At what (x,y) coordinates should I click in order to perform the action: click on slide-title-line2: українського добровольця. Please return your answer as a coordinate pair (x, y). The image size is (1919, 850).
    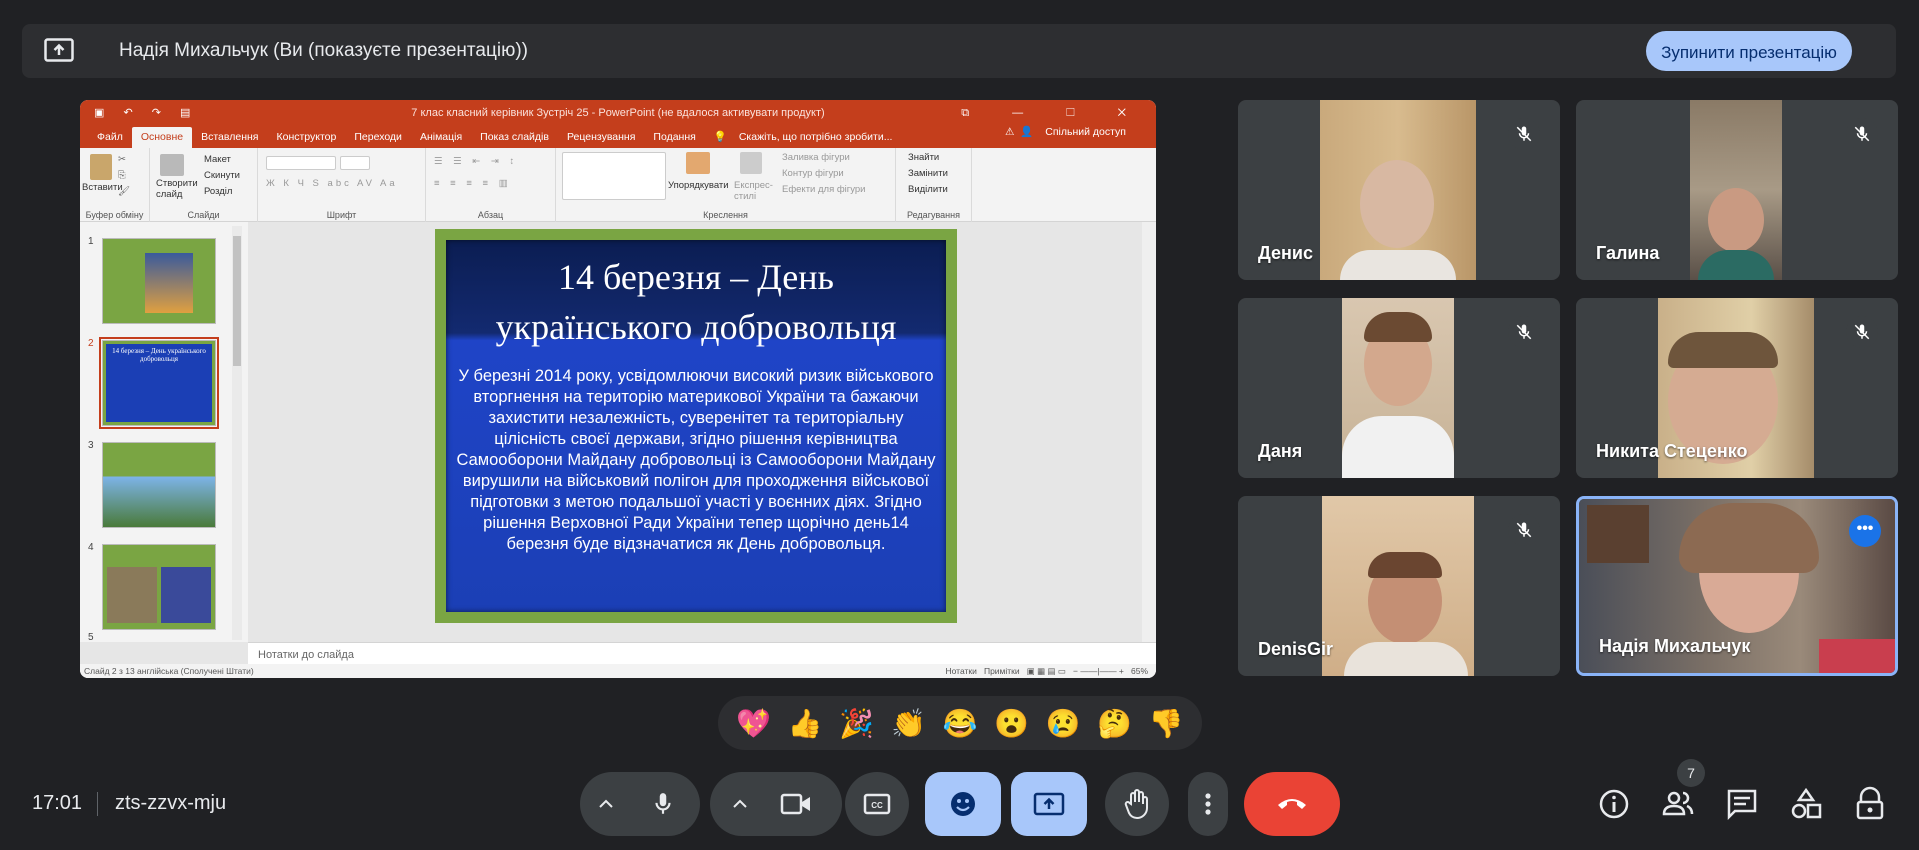
    Looking at the image, I should click on (696, 327).